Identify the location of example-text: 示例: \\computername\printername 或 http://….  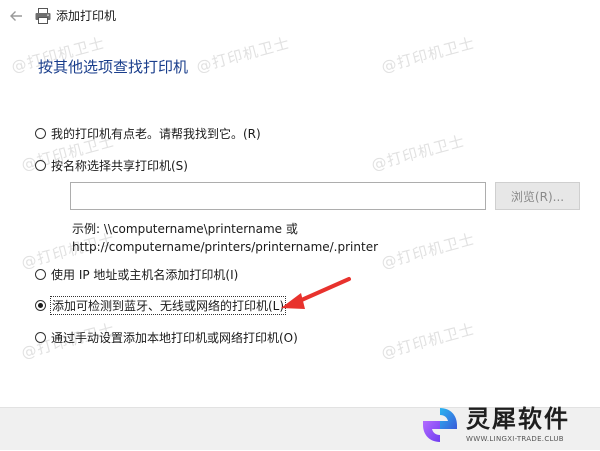
(225, 238).